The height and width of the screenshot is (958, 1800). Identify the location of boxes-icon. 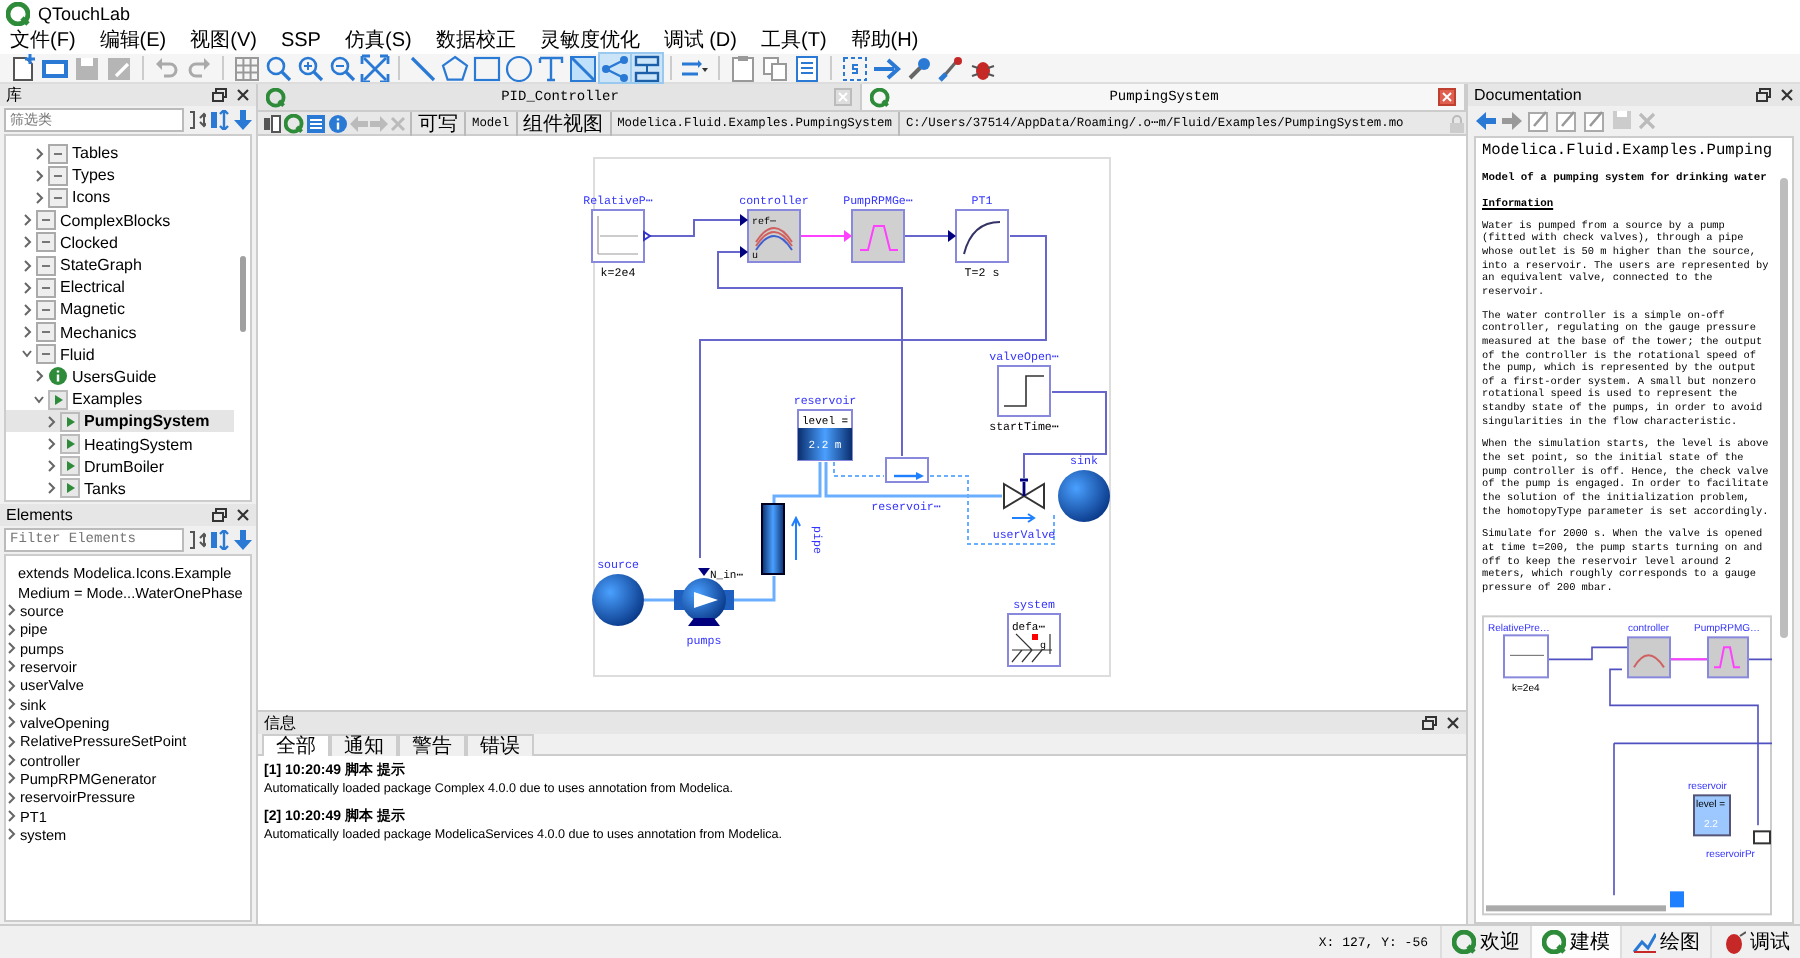
(647, 68).